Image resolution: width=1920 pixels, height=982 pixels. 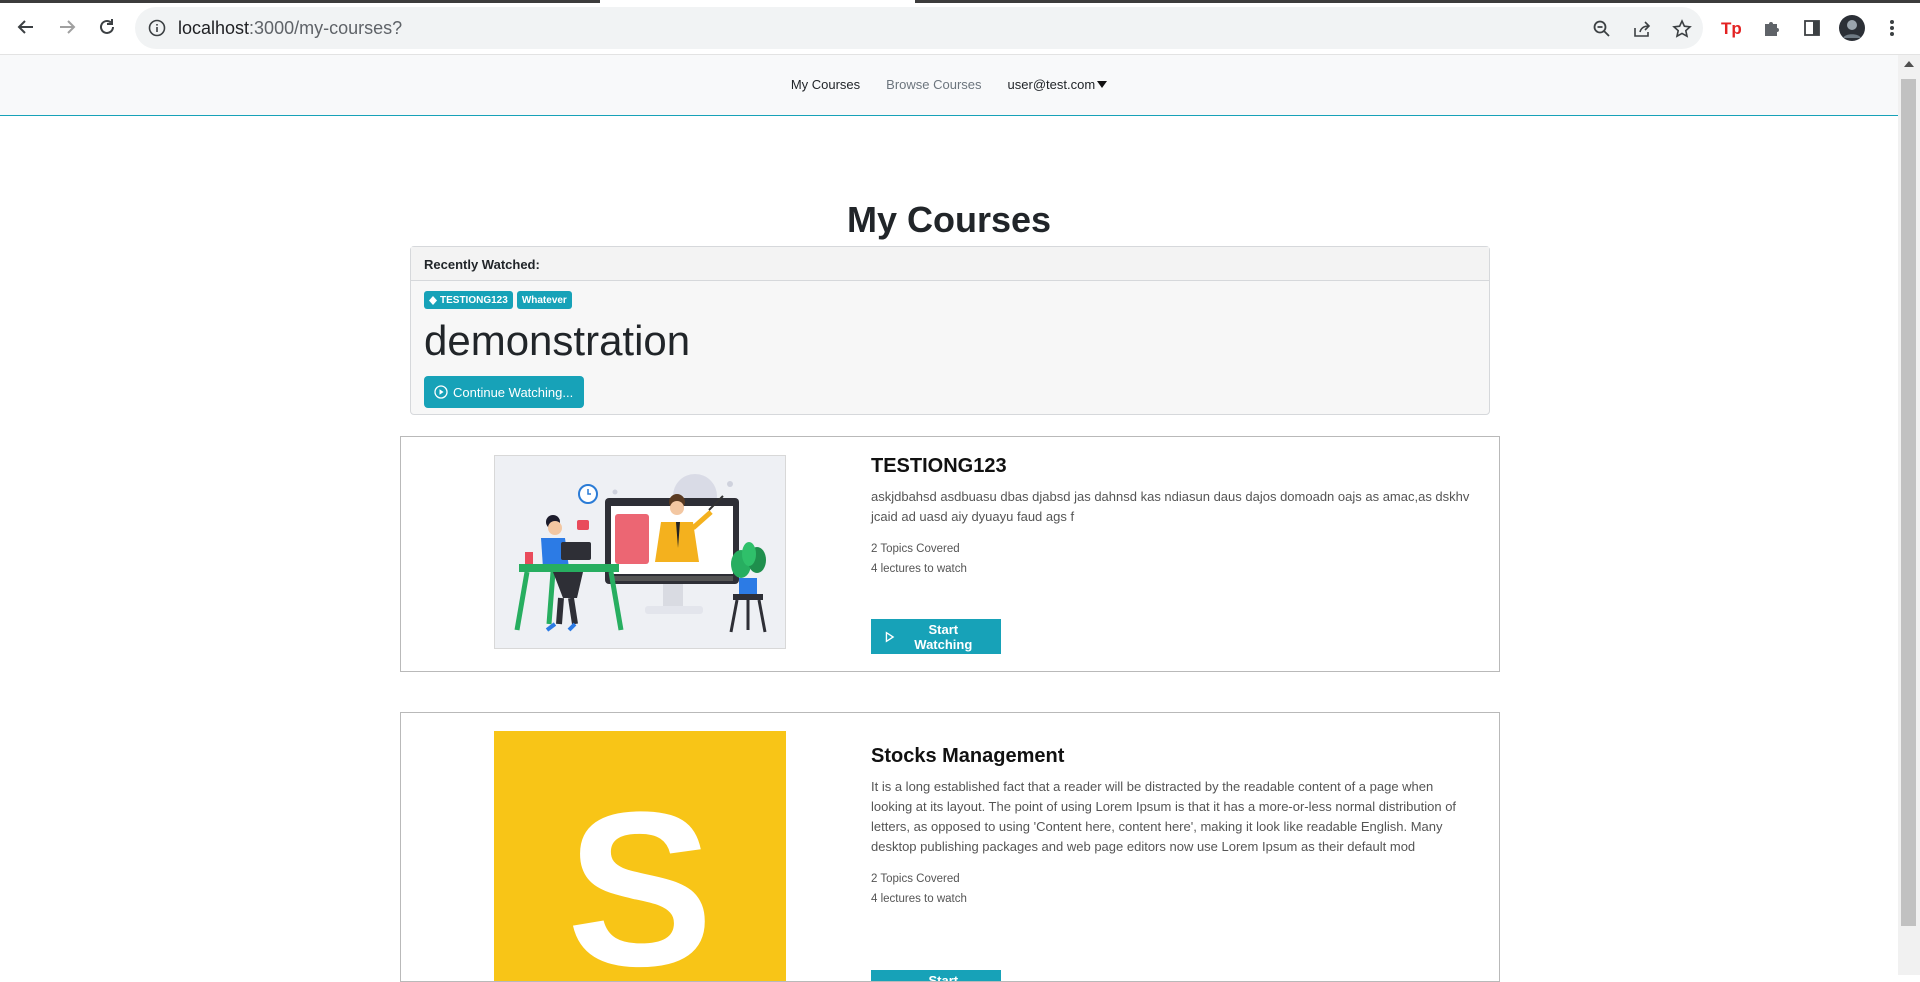 I want to click on profile-avatar, so click(x=1852, y=28).